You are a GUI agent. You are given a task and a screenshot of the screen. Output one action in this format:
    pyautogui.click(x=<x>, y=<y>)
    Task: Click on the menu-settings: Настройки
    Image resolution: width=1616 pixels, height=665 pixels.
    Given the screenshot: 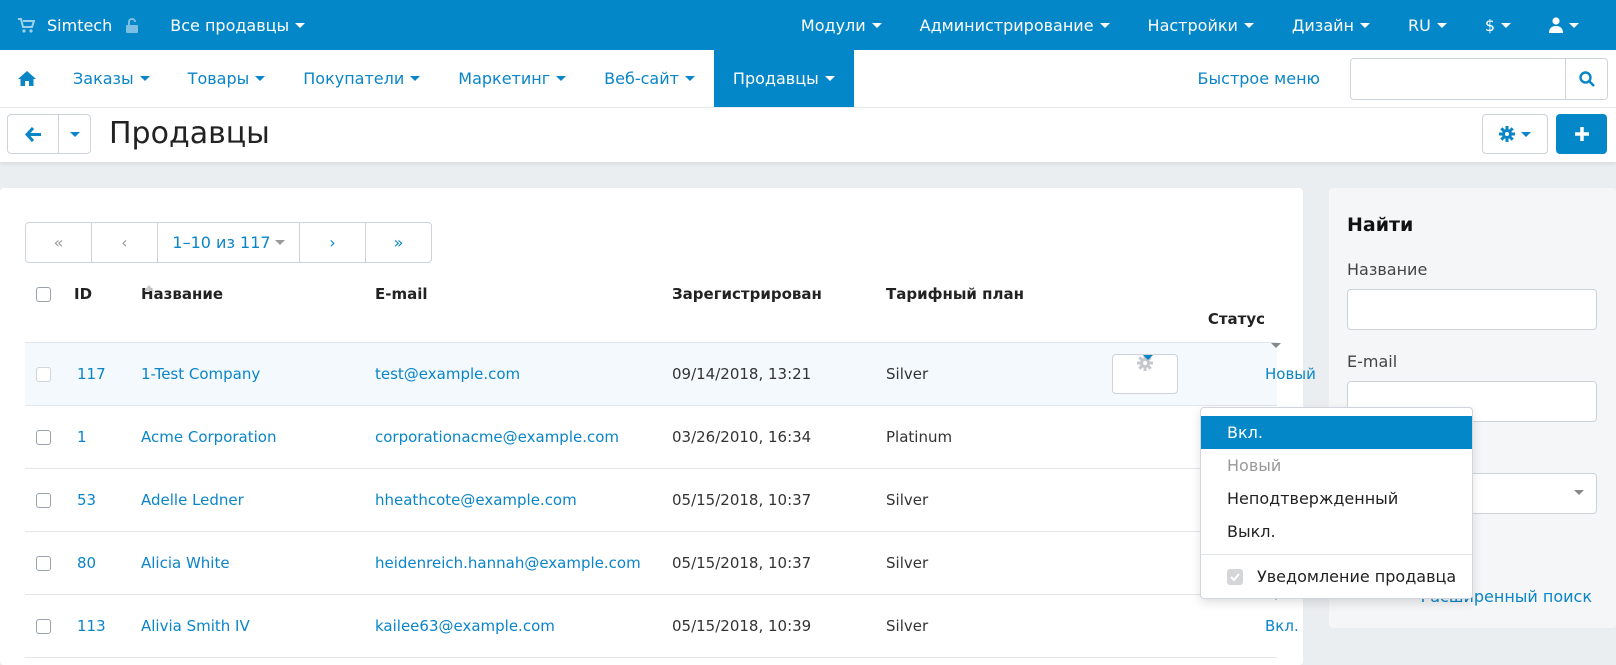 What is the action you would take?
    pyautogui.click(x=1201, y=25)
    